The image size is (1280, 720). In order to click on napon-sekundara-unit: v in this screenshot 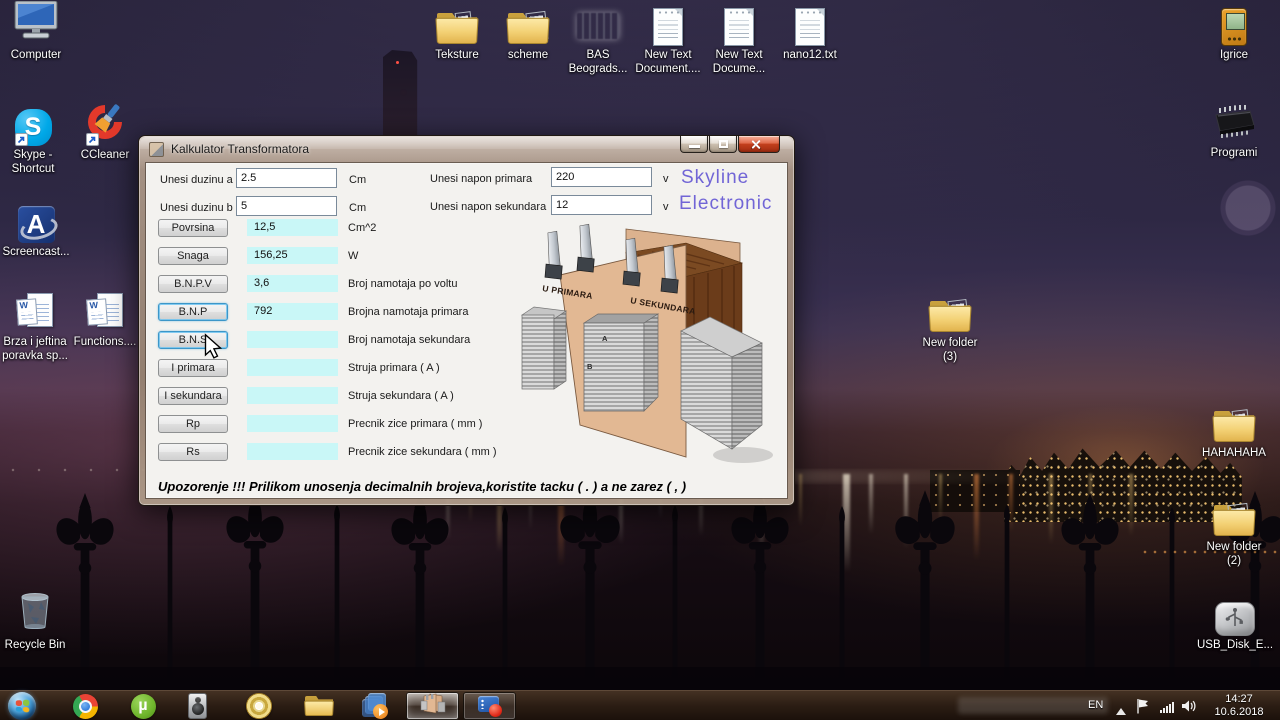, I will do `click(666, 207)`.